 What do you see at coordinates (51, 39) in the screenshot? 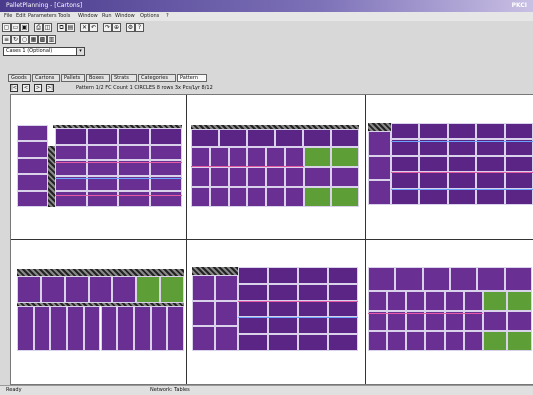
I see `stack-icon: ▥` at bounding box center [51, 39].